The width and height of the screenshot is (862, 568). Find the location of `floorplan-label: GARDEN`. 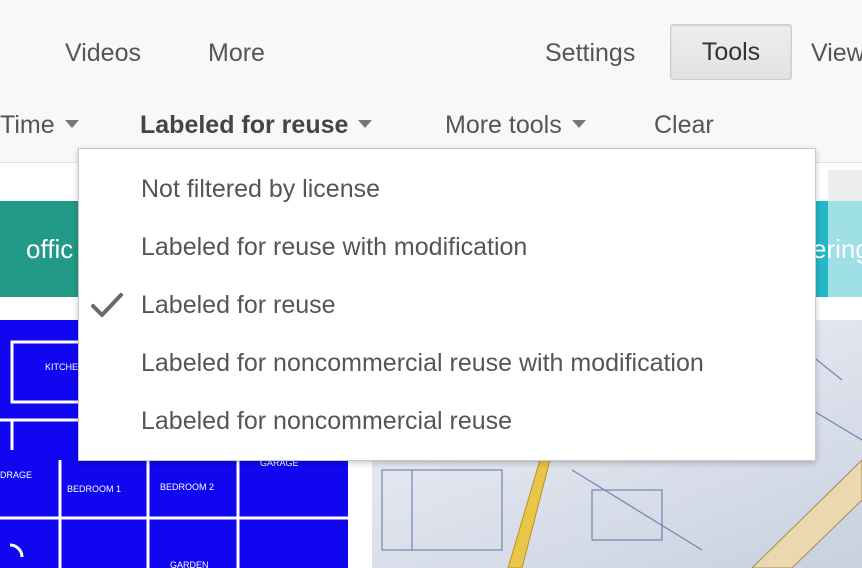

floorplan-label: GARDEN is located at coordinates (189, 564).